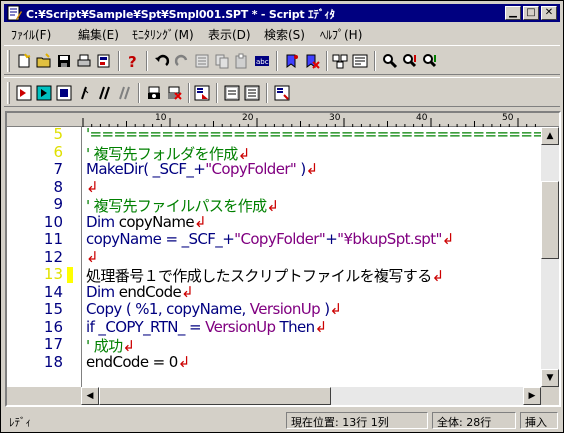  What do you see at coordinates (360, 61) in the screenshot?
I see `properties-icon` at bounding box center [360, 61].